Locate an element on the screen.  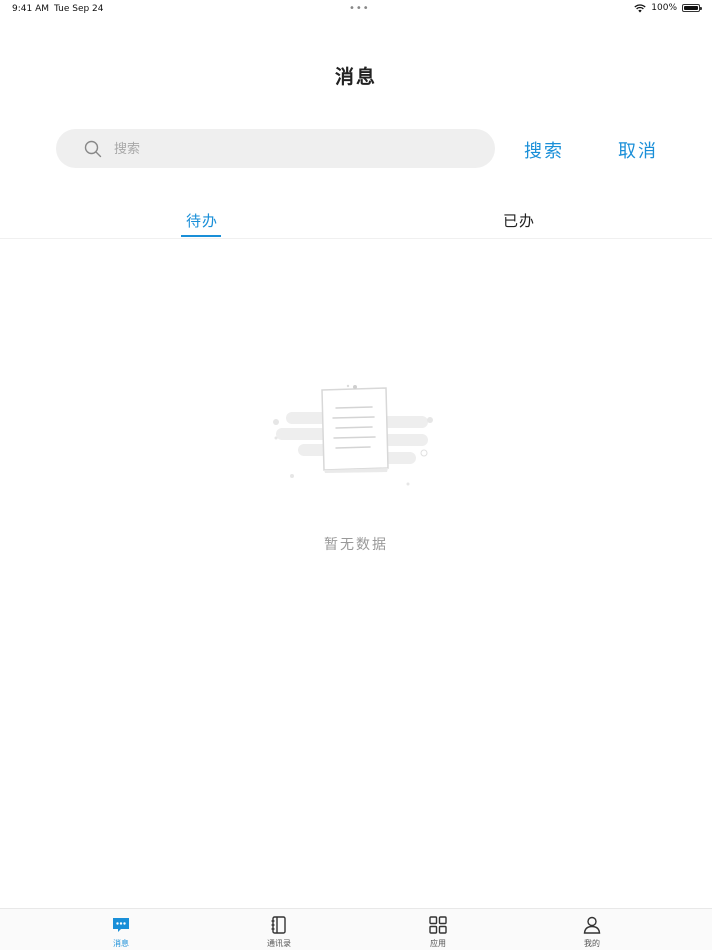
search-input is located at coordinates (294, 149).